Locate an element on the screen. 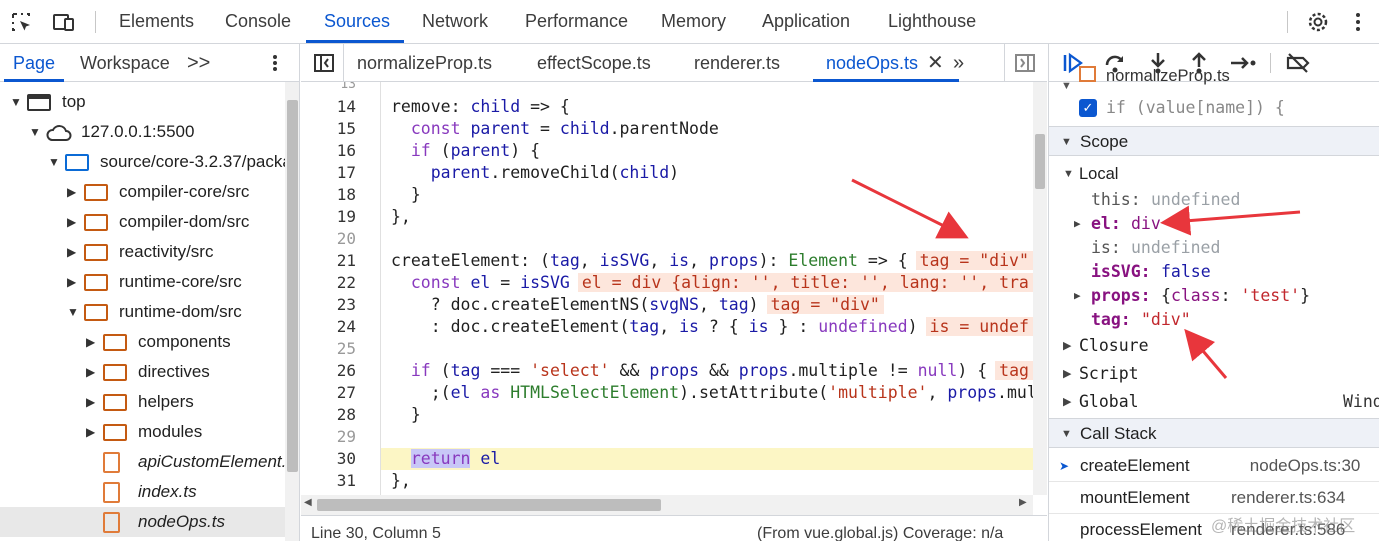  line-number: 18 is located at coordinates (328, 195).